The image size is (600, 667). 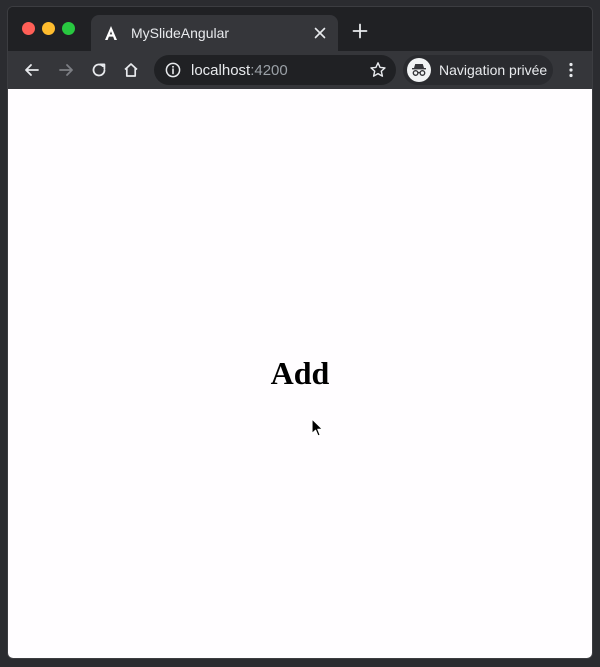 I want to click on tab-strip: MySlideAngular, so click(x=300, y=29).